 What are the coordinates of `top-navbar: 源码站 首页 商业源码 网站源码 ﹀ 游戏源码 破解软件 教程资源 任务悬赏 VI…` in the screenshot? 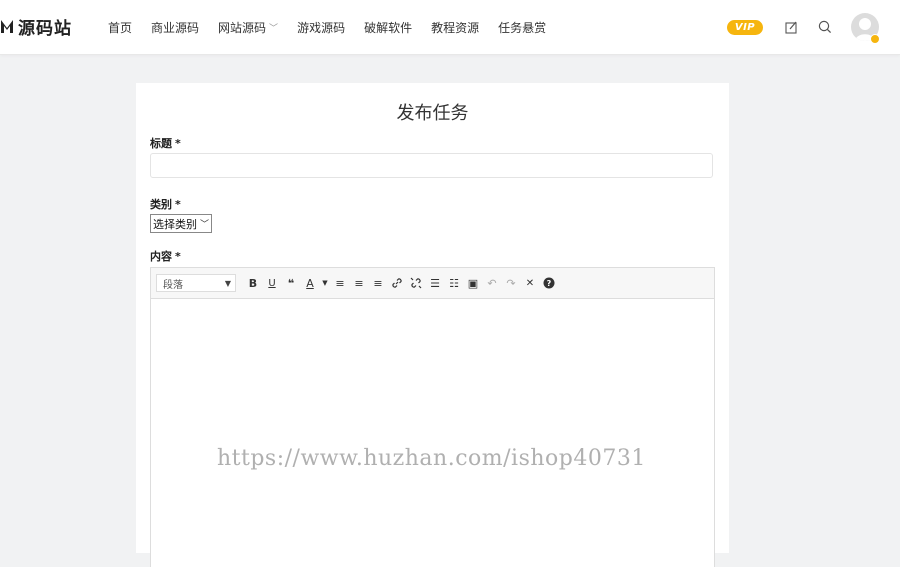 It's located at (450, 27).